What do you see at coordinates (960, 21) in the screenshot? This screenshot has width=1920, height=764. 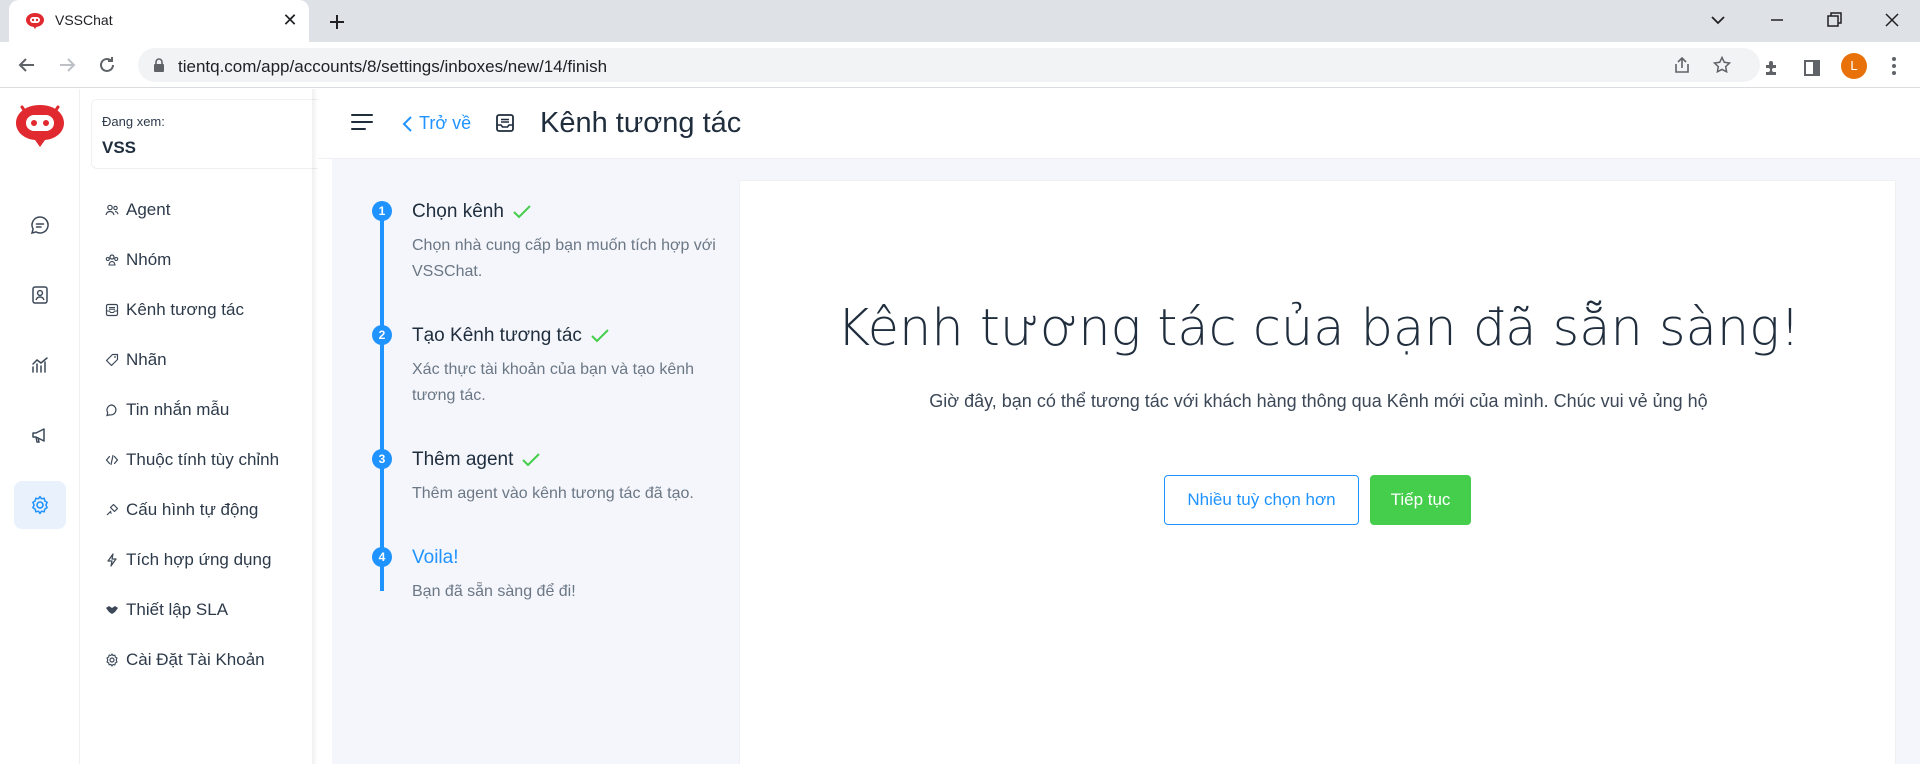 I see `browser-tab-bar: VSSChat ✕` at bounding box center [960, 21].